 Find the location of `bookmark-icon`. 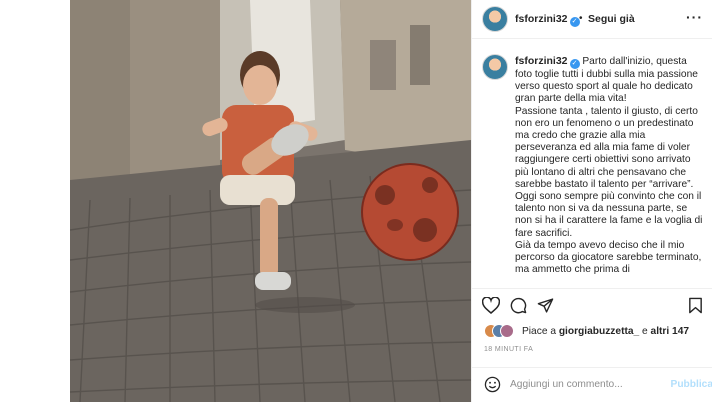

bookmark-icon is located at coordinates (695, 308).